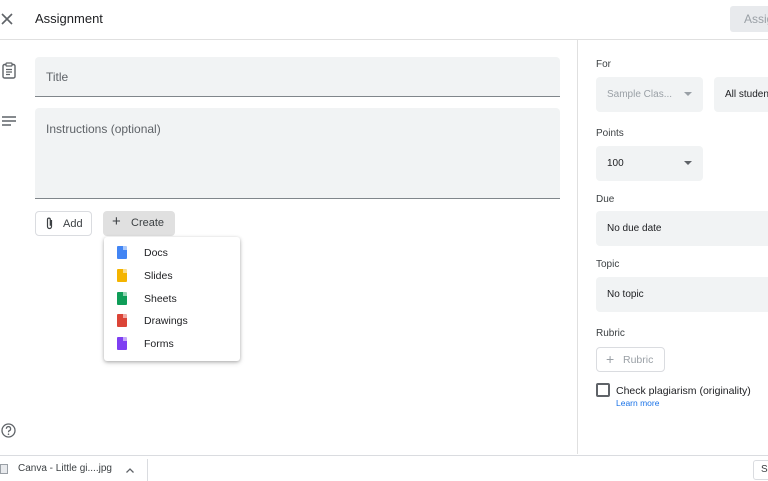 The height and width of the screenshot is (481, 768). I want to click on menu-item-slides: Slides, so click(172, 276).